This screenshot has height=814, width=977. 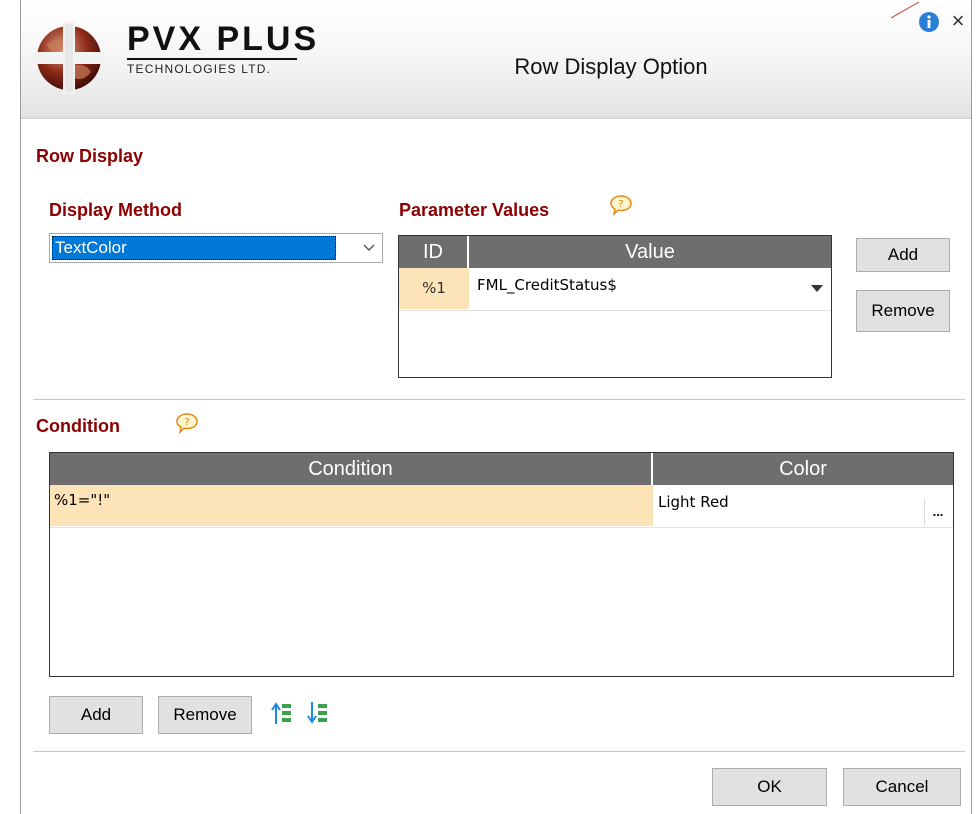 What do you see at coordinates (474, 210) in the screenshot?
I see `parameter-values-label: Parameter Values` at bounding box center [474, 210].